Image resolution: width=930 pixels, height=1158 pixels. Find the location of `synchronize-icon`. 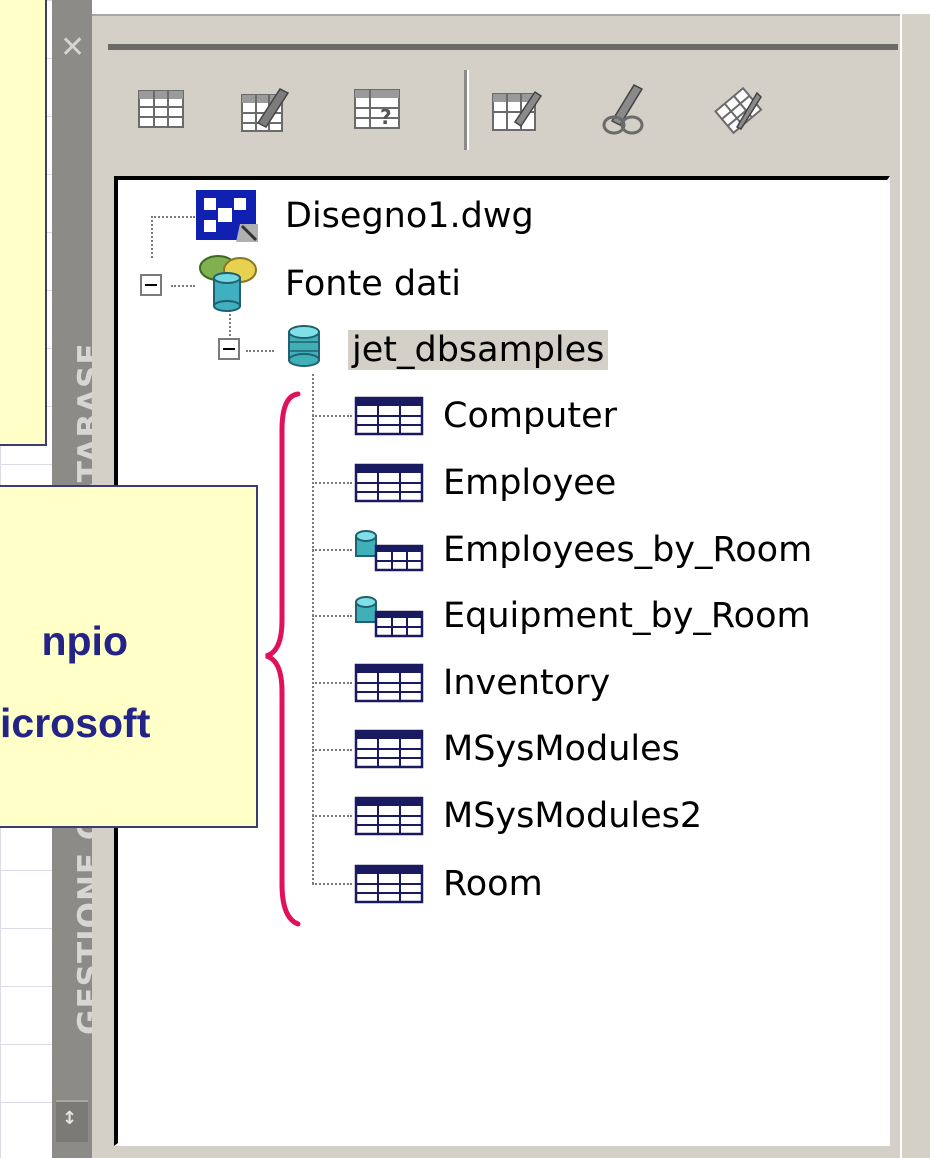

synchronize-icon is located at coordinates (738, 110).